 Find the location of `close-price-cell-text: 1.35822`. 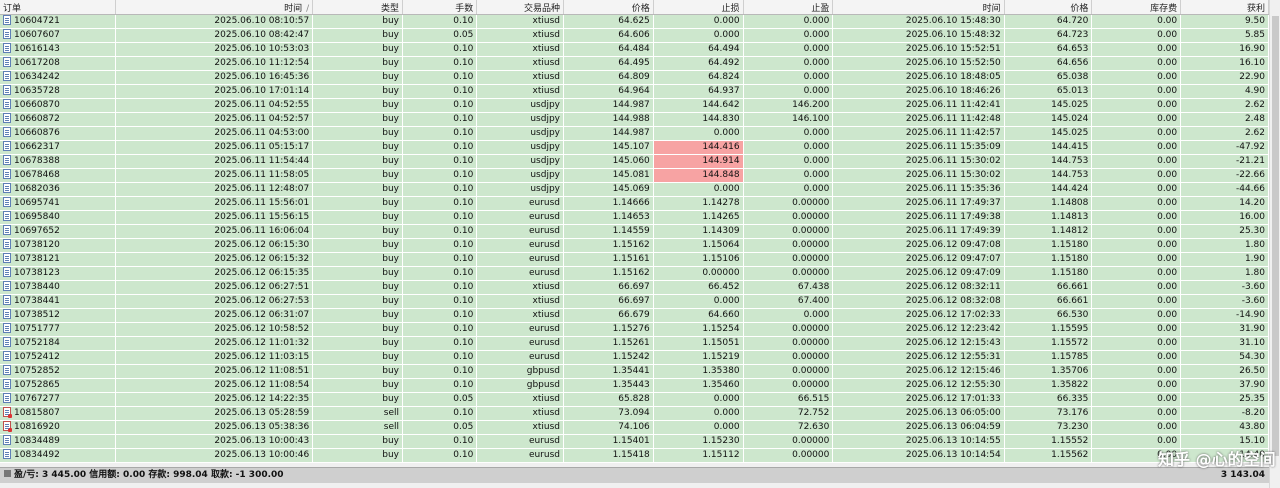

close-price-cell-text: 1.35822 is located at coordinates (1070, 385).